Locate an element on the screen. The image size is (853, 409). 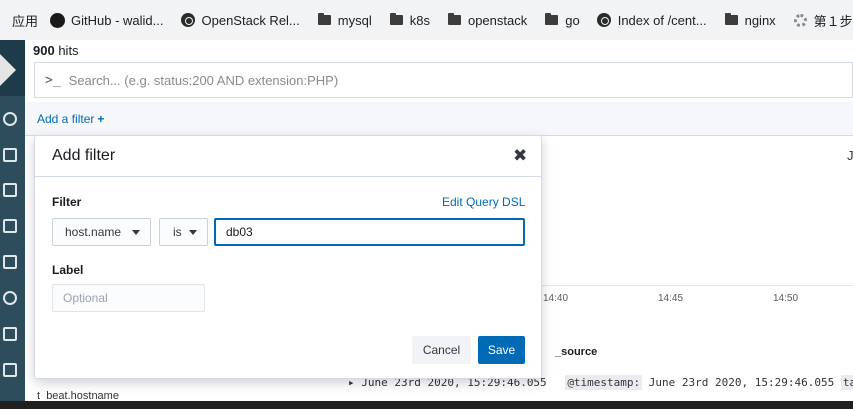
bookmark-label: 第１步（共 is located at coordinates (833, 21).